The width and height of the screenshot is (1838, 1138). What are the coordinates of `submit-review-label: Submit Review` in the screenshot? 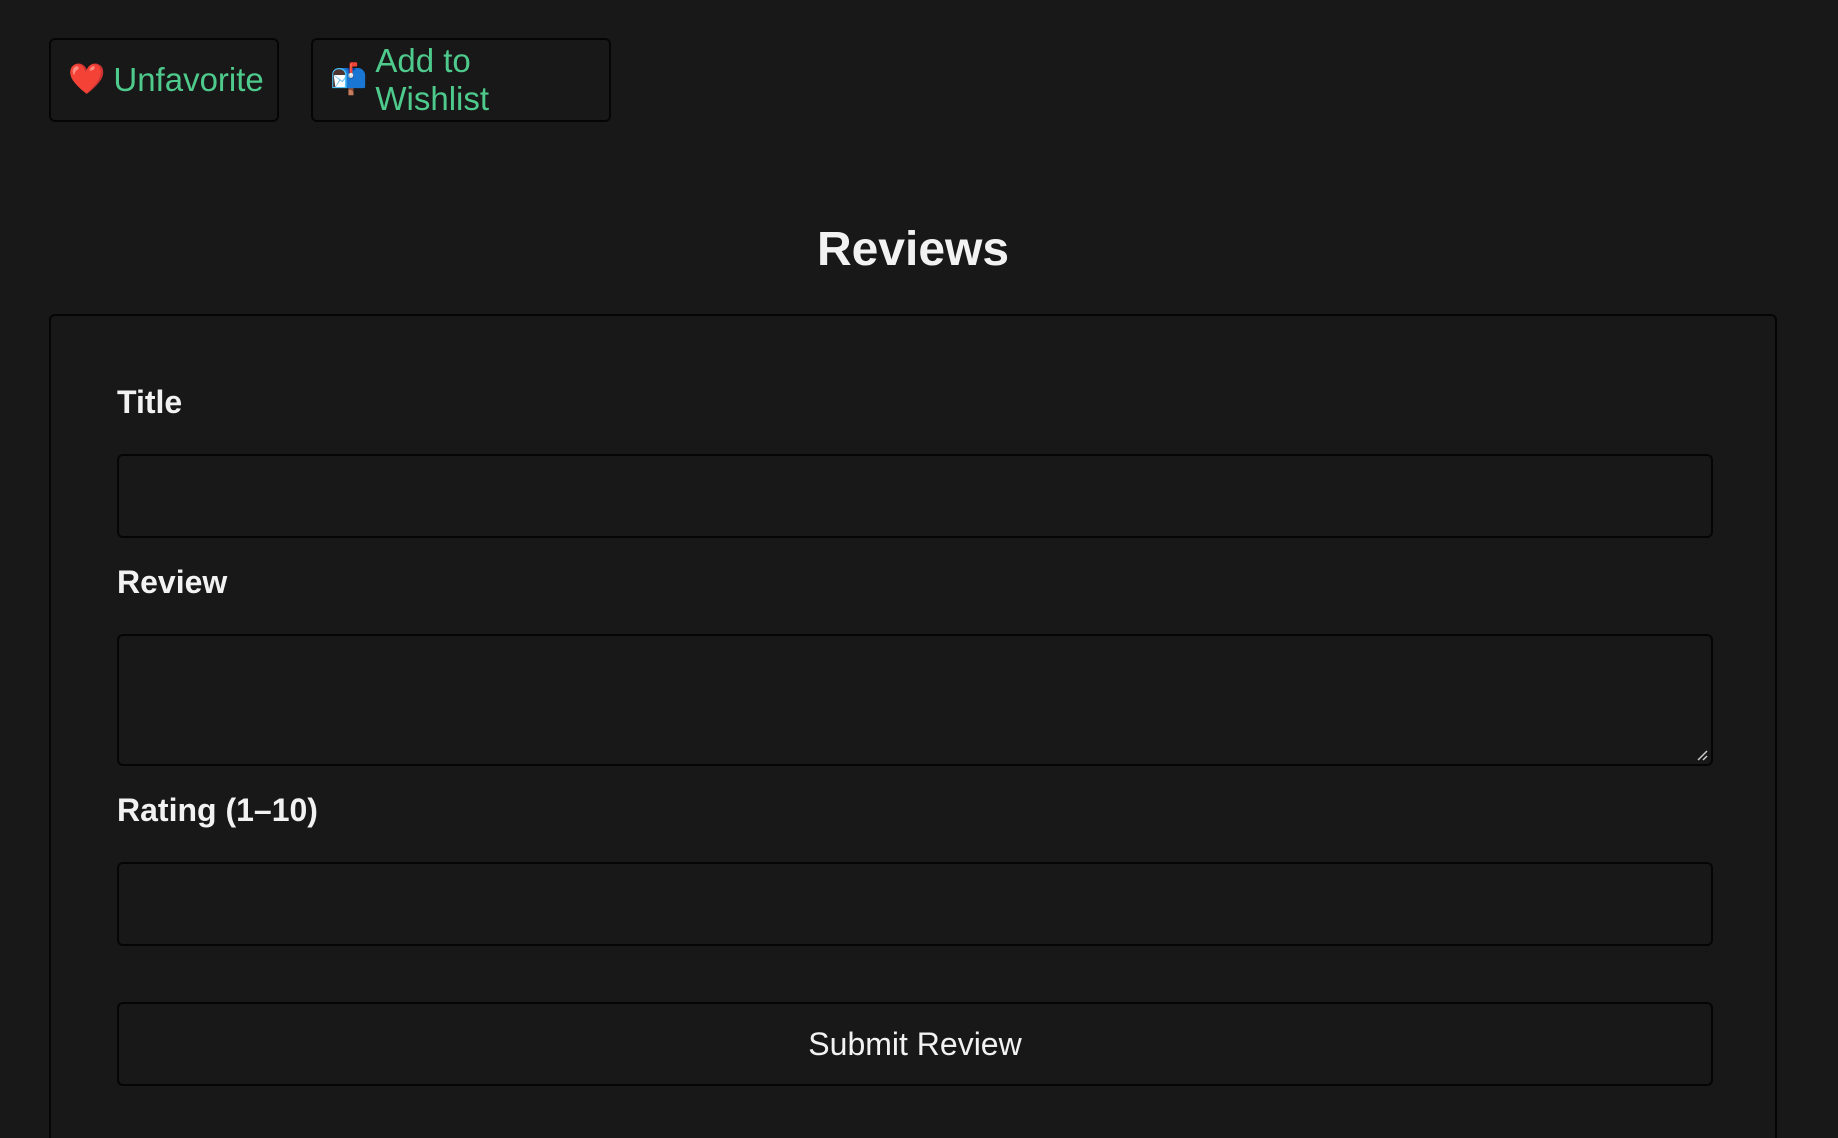 It's located at (915, 1043).